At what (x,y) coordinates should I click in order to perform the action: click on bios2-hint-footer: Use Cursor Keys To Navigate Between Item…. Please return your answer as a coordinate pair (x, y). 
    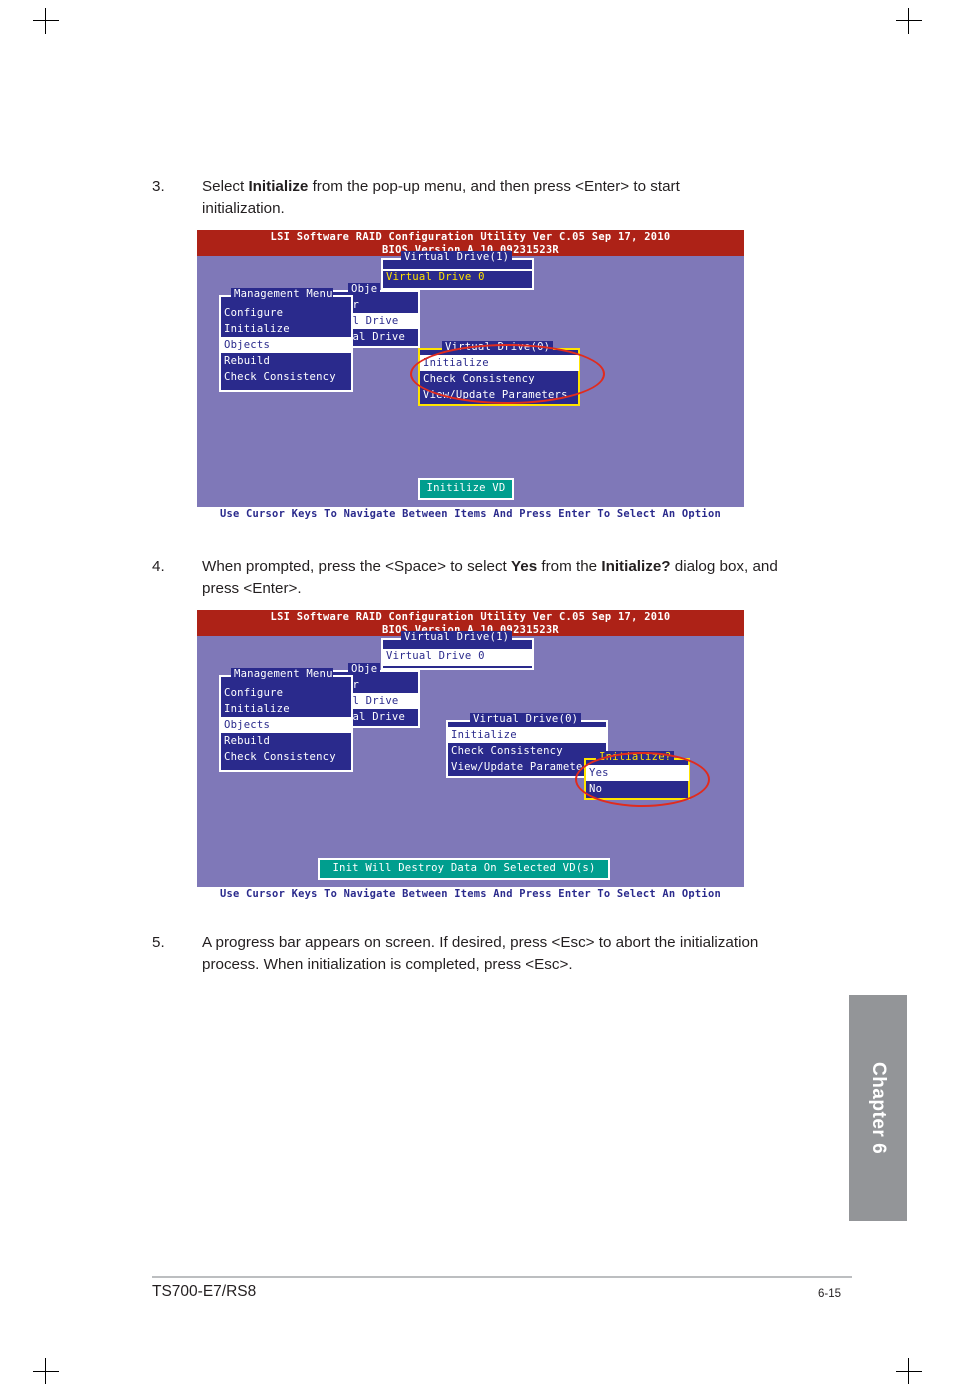
    Looking at the image, I should click on (470, 894).